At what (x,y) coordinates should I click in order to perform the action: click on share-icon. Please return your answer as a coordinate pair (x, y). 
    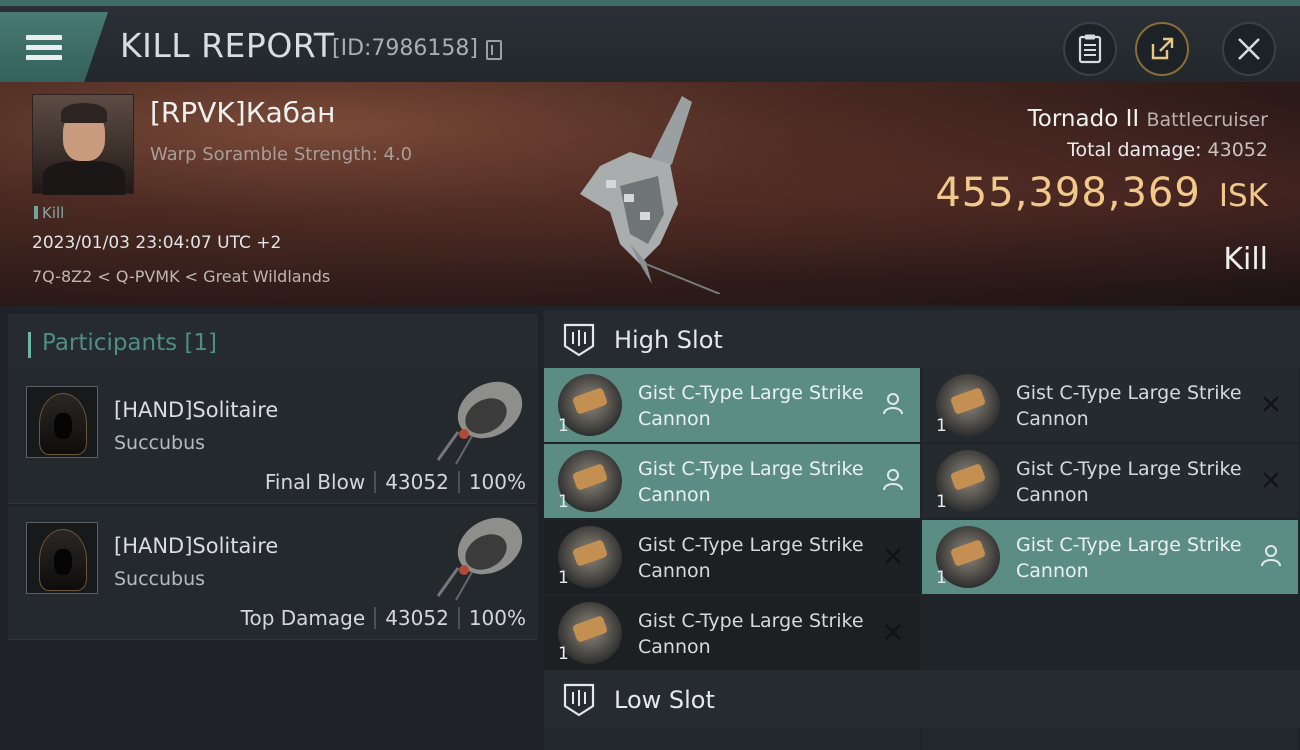
    Looking at the image, I should click on (1162, 48).